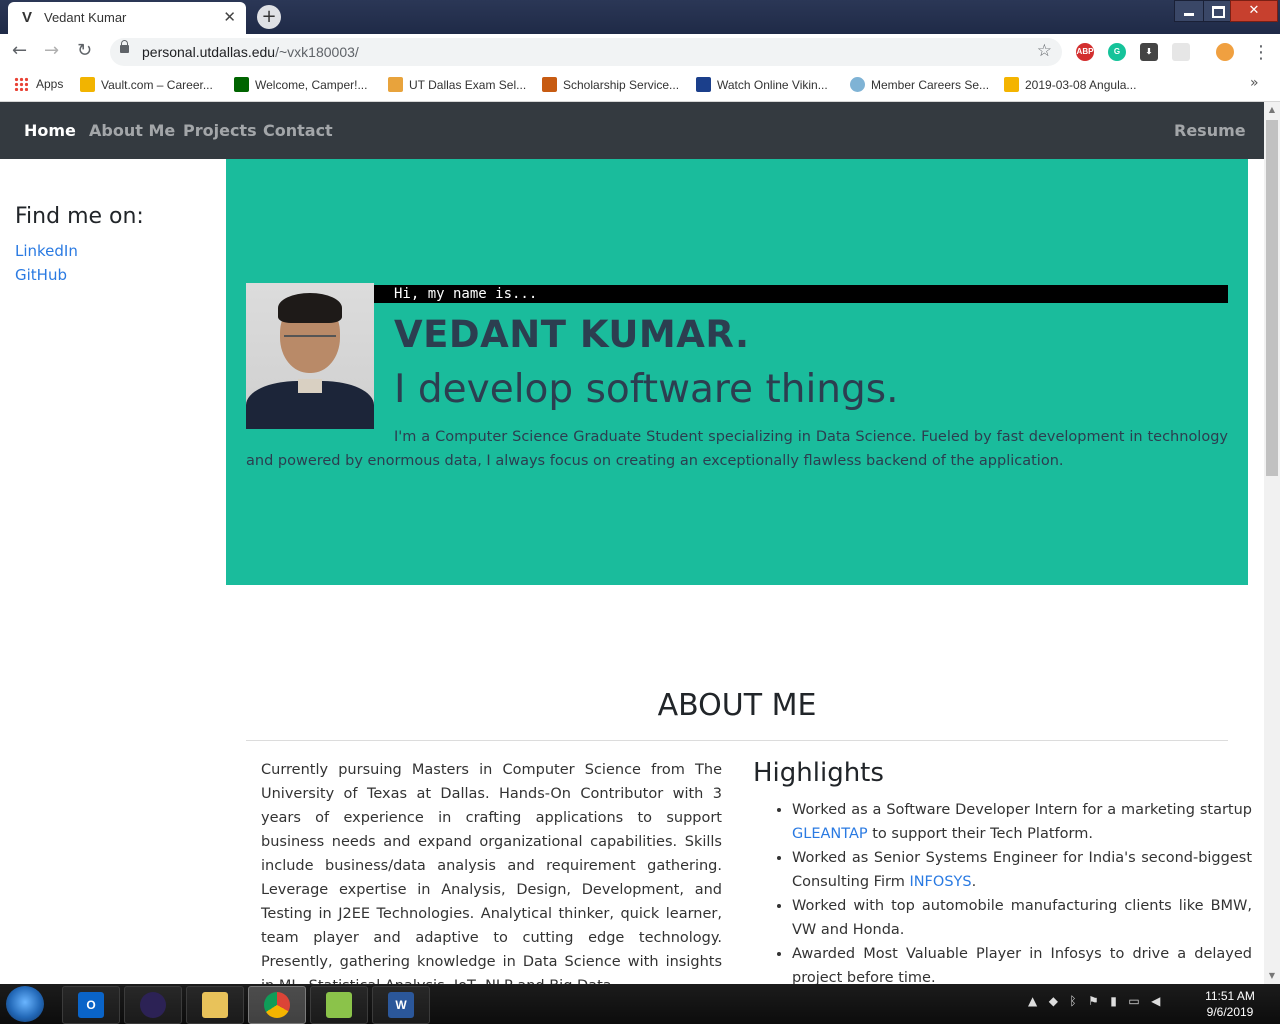 The image size is (1280, 1024). What do you see at coordinates (940, 882) in the screenshot?
I see `infosys-link: INFOSYS` at bounding box center [940, 882].